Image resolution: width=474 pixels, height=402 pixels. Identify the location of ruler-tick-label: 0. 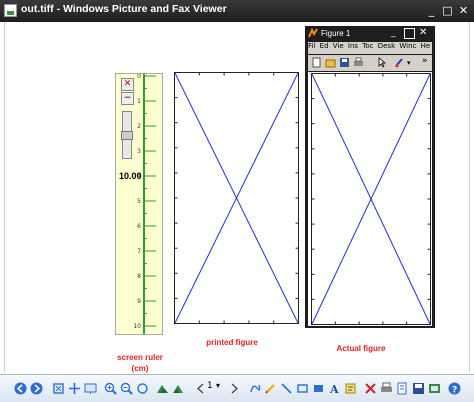
(139, 77).